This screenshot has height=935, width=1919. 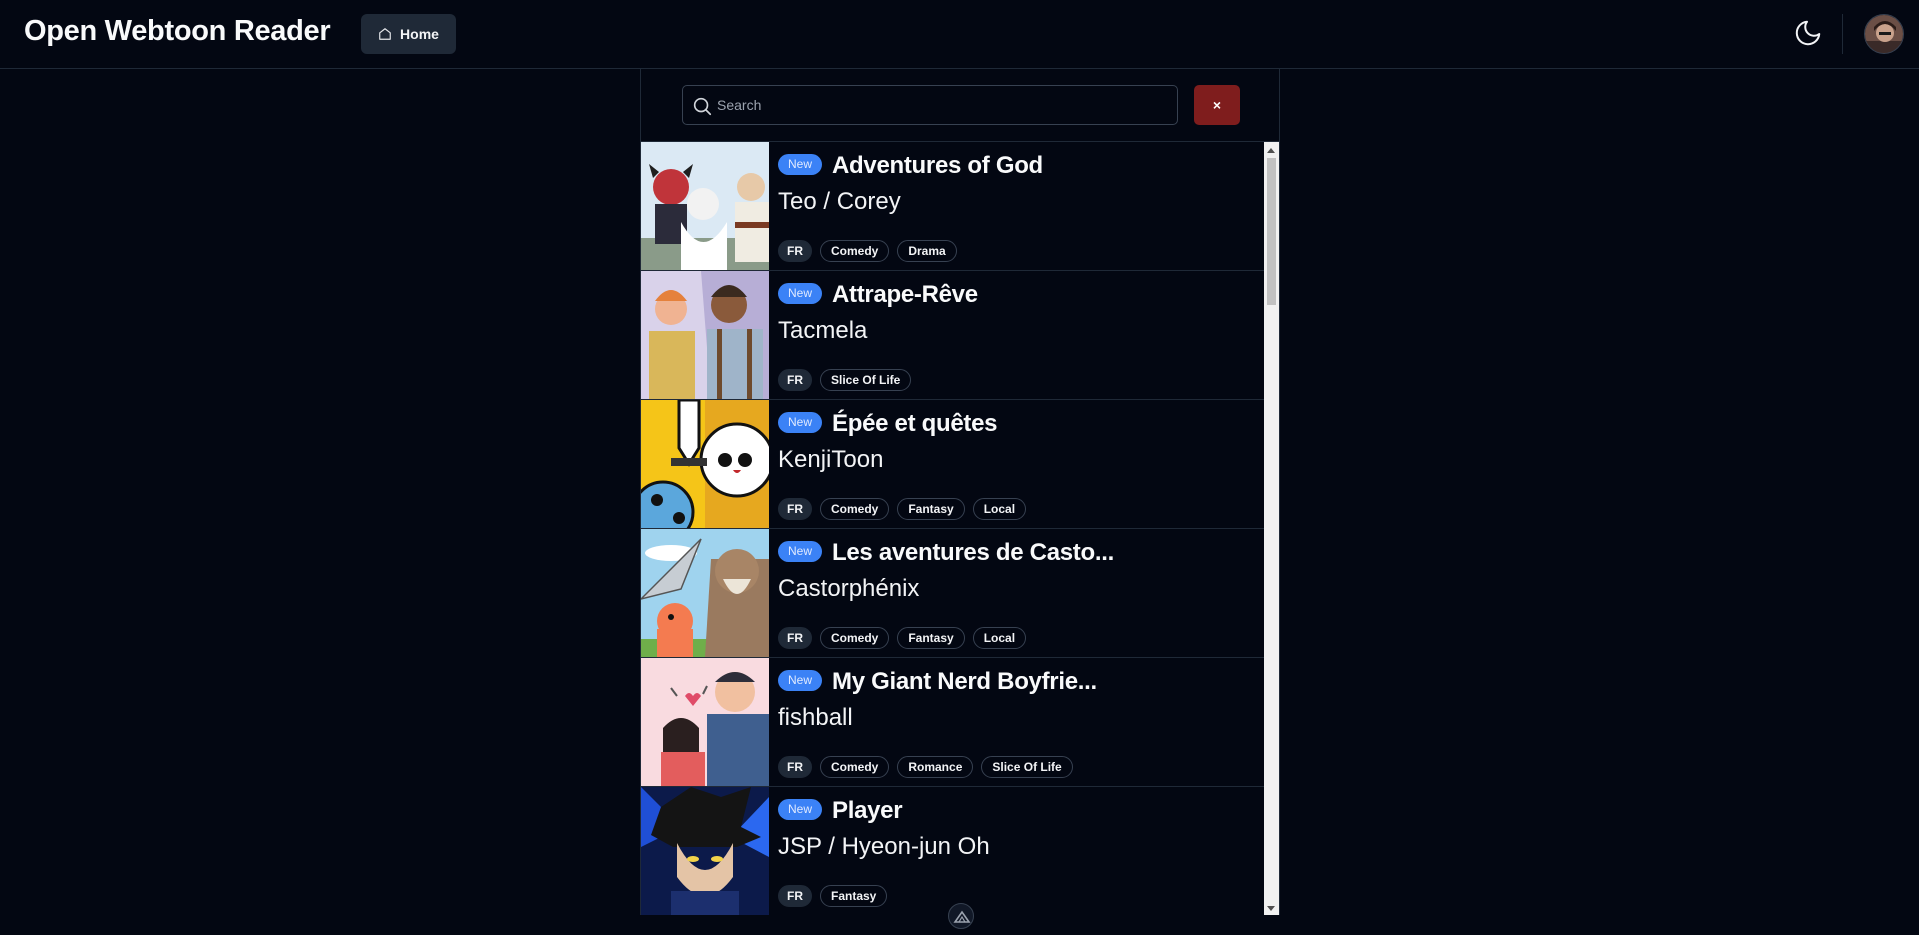 I want to click on home-button: Home, so click(x=408, y=34).